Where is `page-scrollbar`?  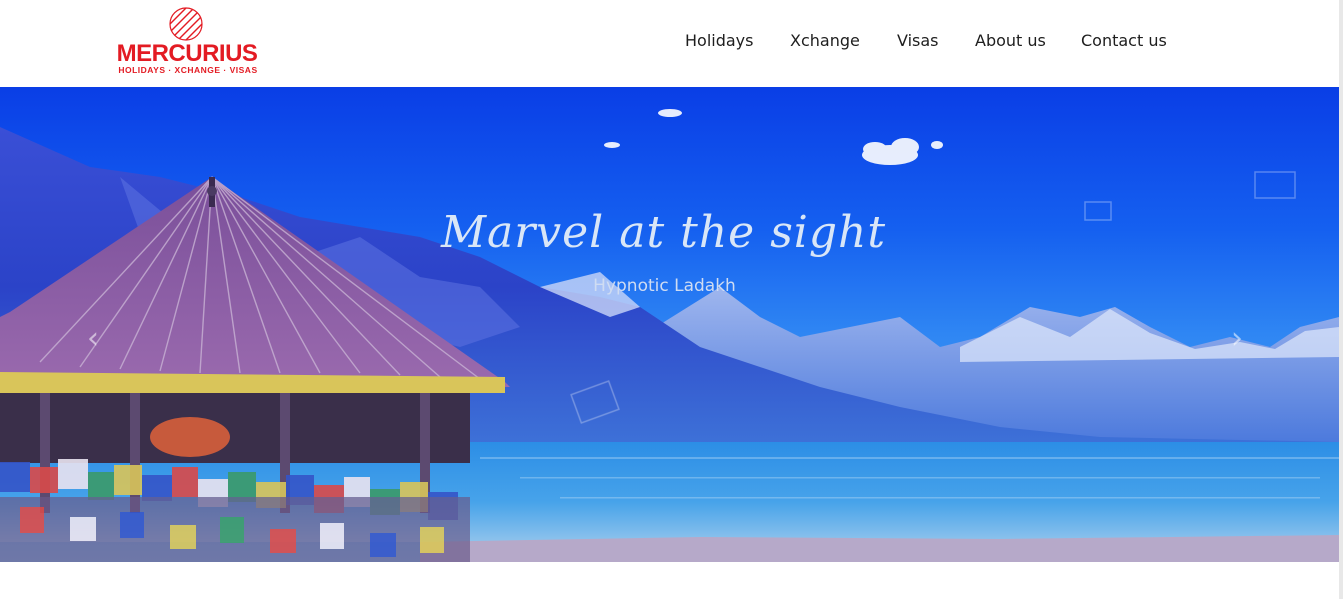 page-scrollbar is located at coordinates (1341, 299).